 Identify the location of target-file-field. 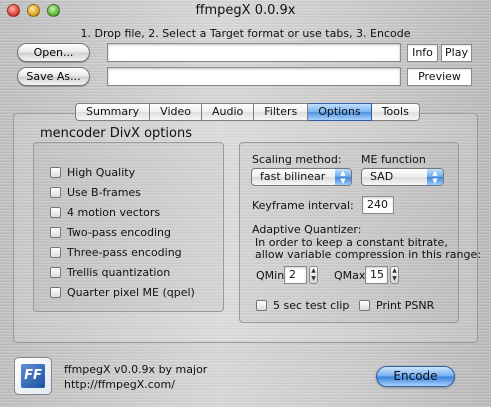
(254, 76).